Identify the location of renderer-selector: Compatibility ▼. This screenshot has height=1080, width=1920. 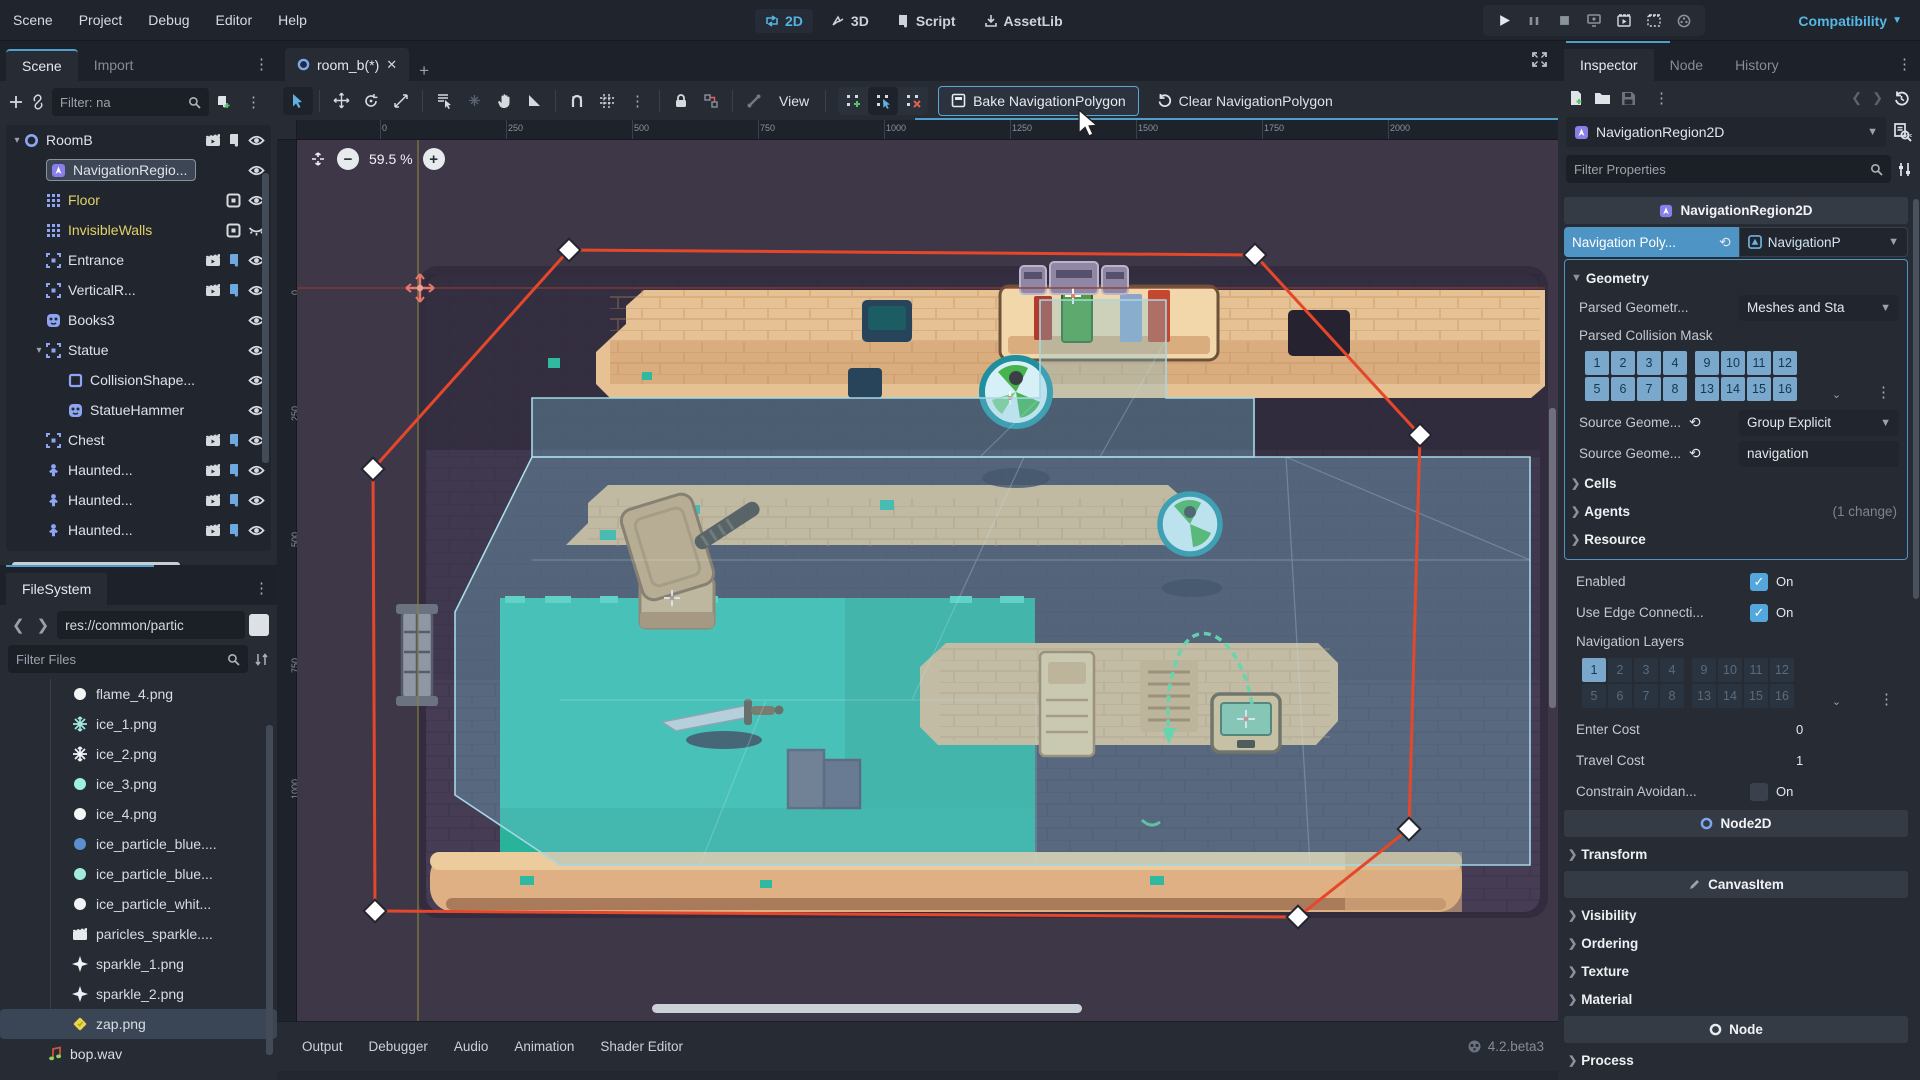
(1850, 20).